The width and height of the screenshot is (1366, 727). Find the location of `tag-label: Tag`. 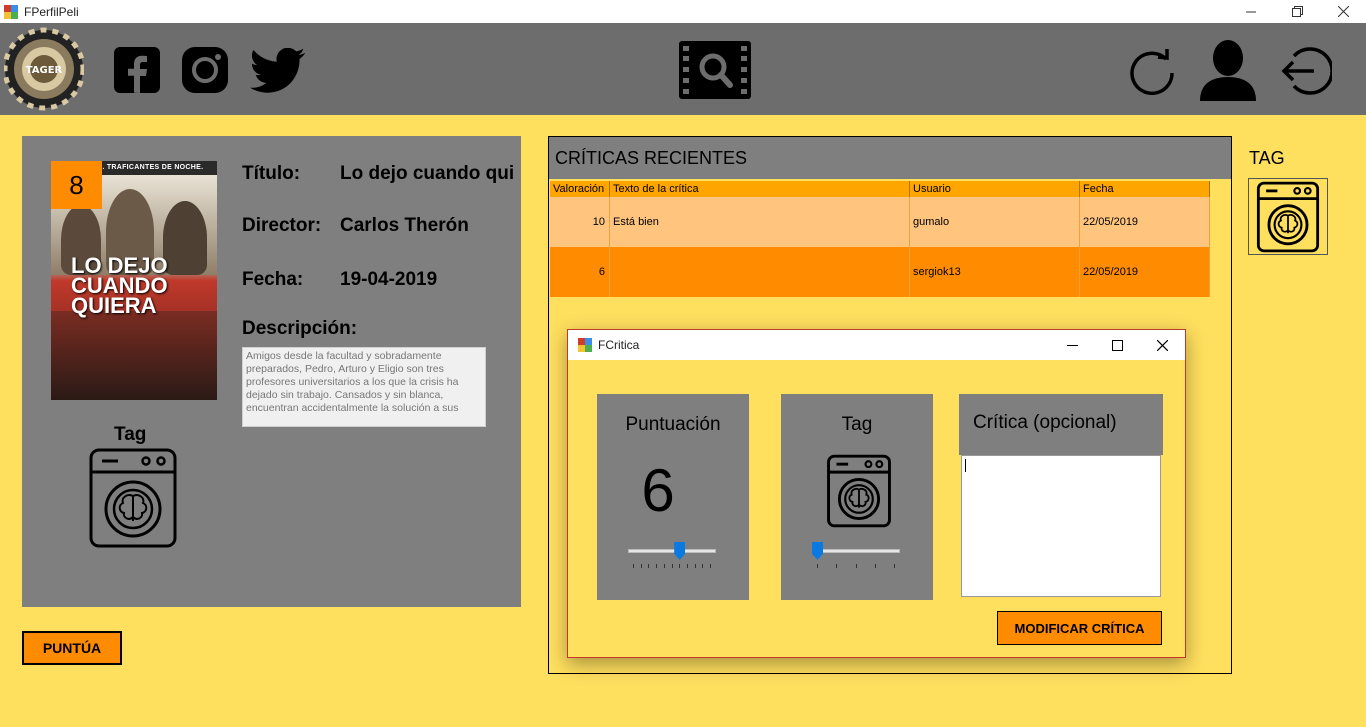

tag-label: Tag is located at coordinates (130, 434).